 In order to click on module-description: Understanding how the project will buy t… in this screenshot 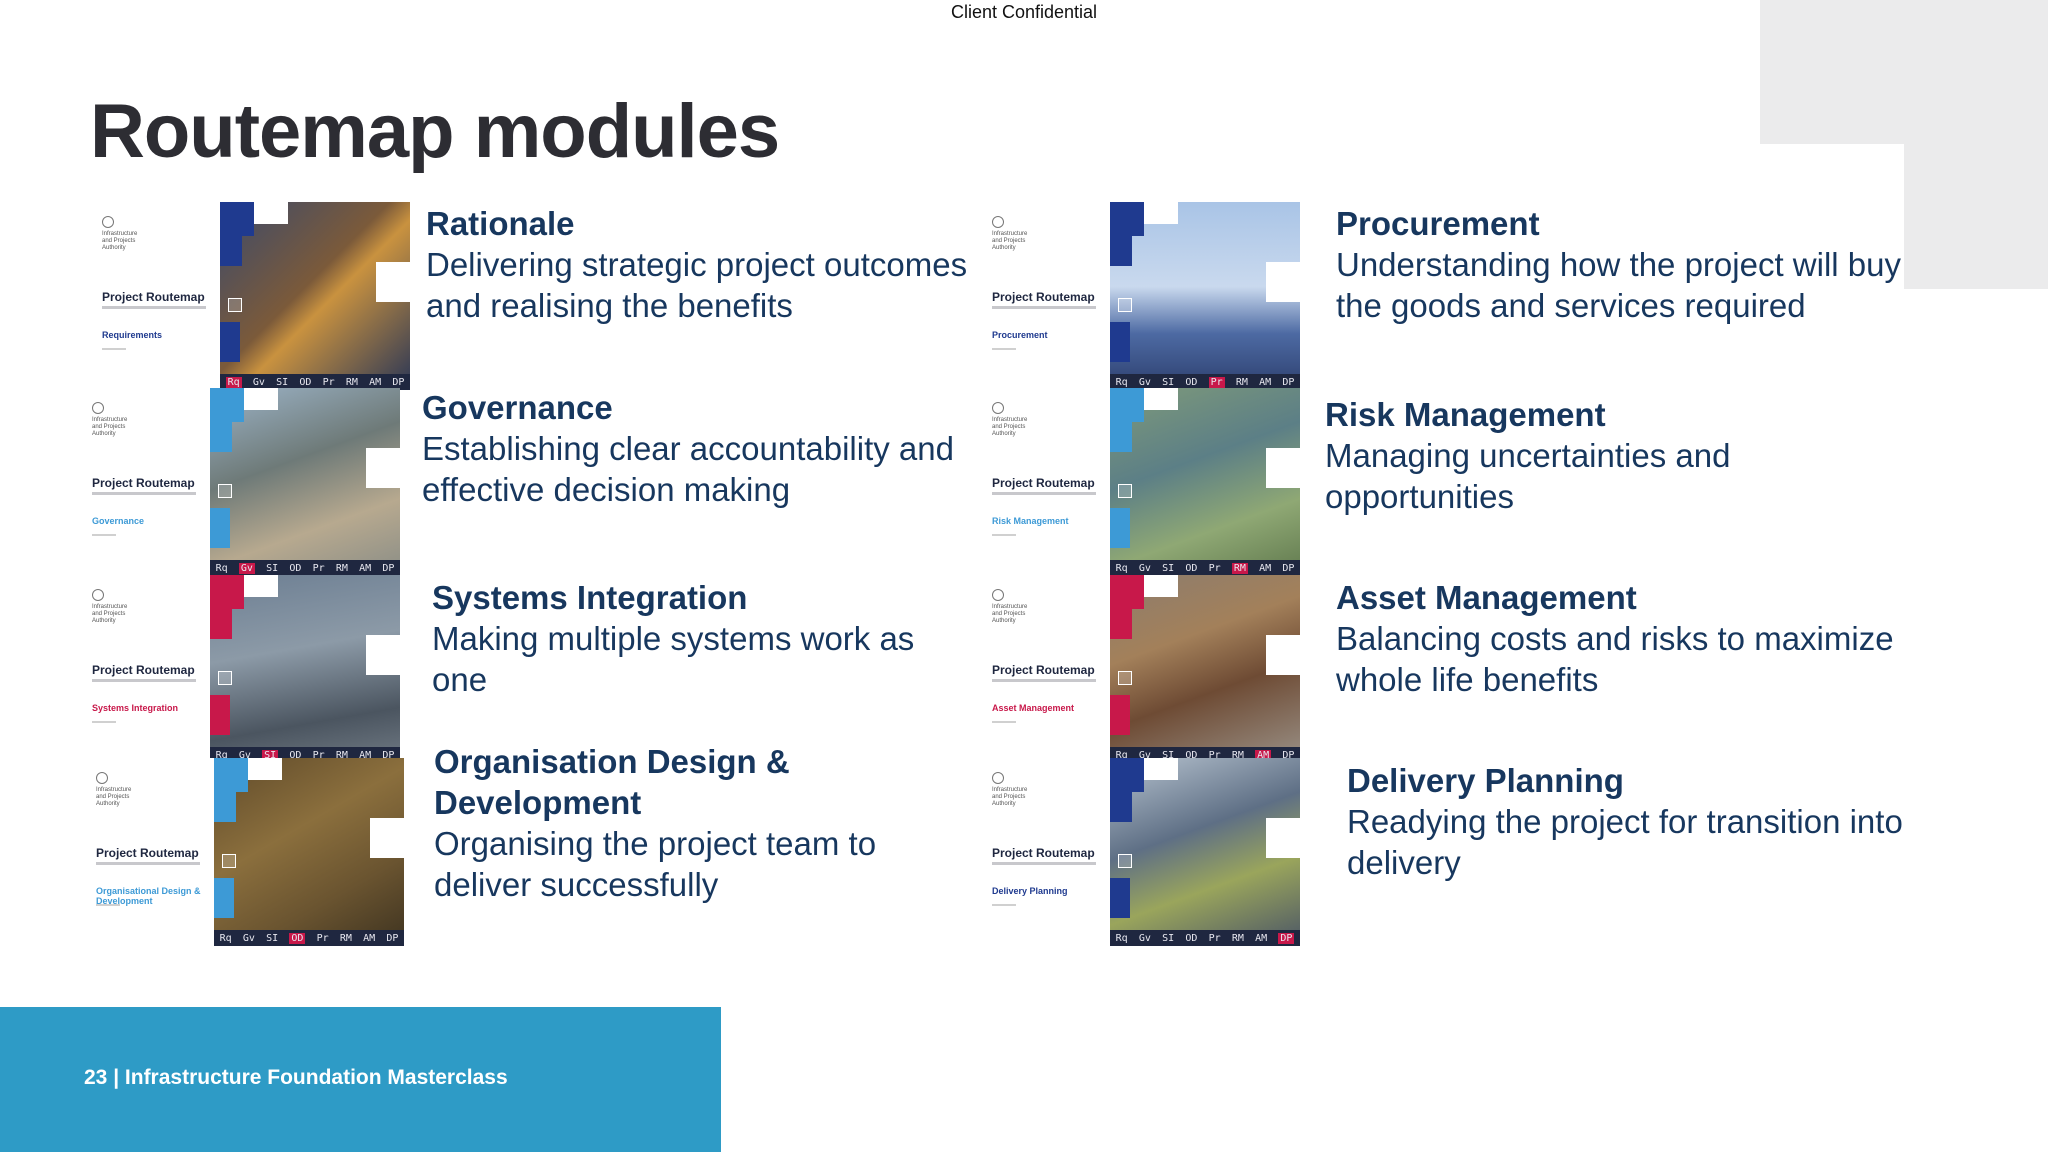, I will do `click(1618, 285)`.